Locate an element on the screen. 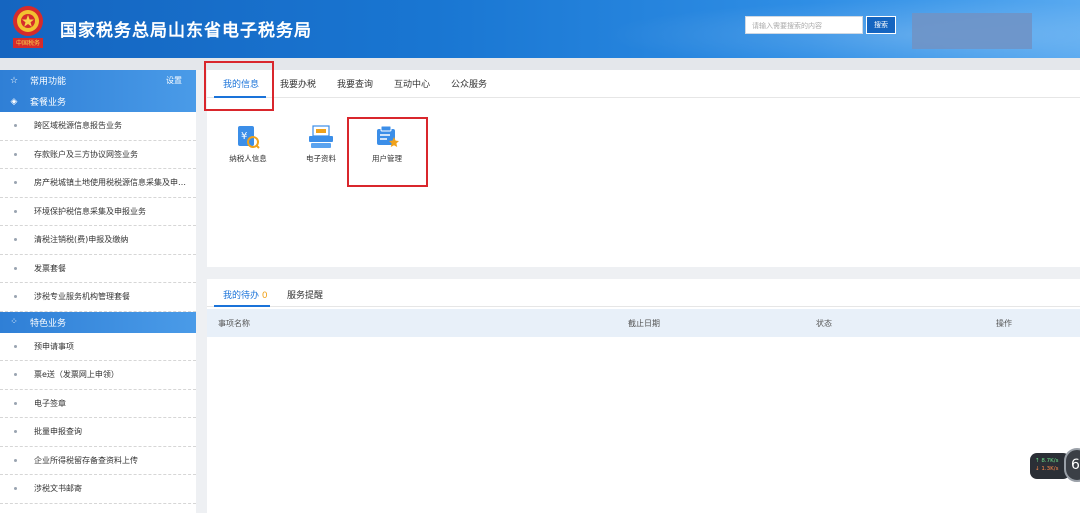 This screenshot has height=513, width=1080. settings-link: 设置 is located at coordinates (174, 80).